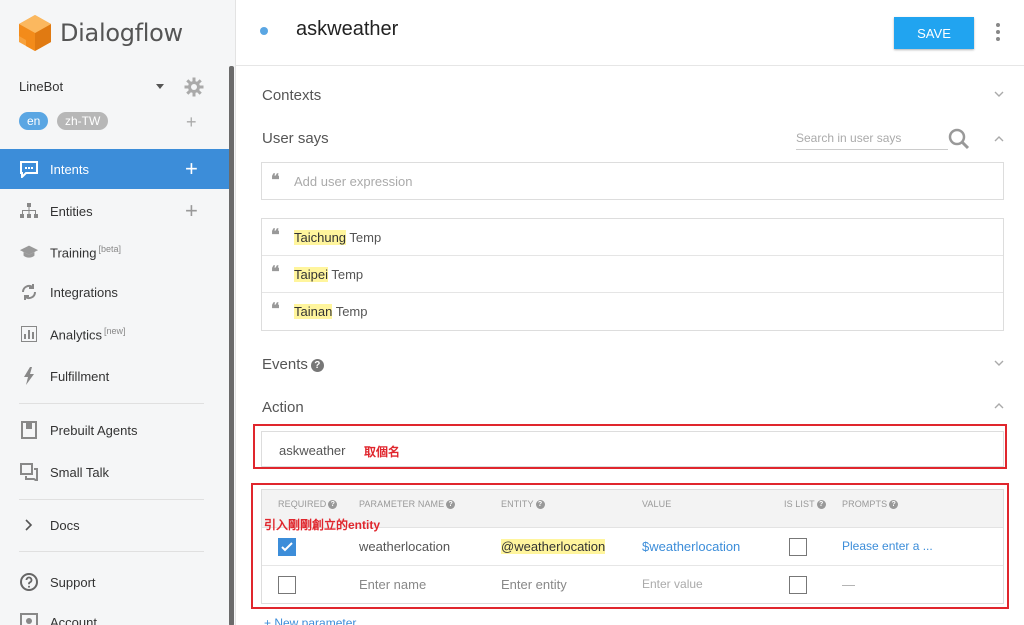 This screenshot has height=625, width=1024. What do you see at coordinates (114, 525) in the screenshot?
I see `sidebar-item-docs: Docs` at bounding box center [114, 525].